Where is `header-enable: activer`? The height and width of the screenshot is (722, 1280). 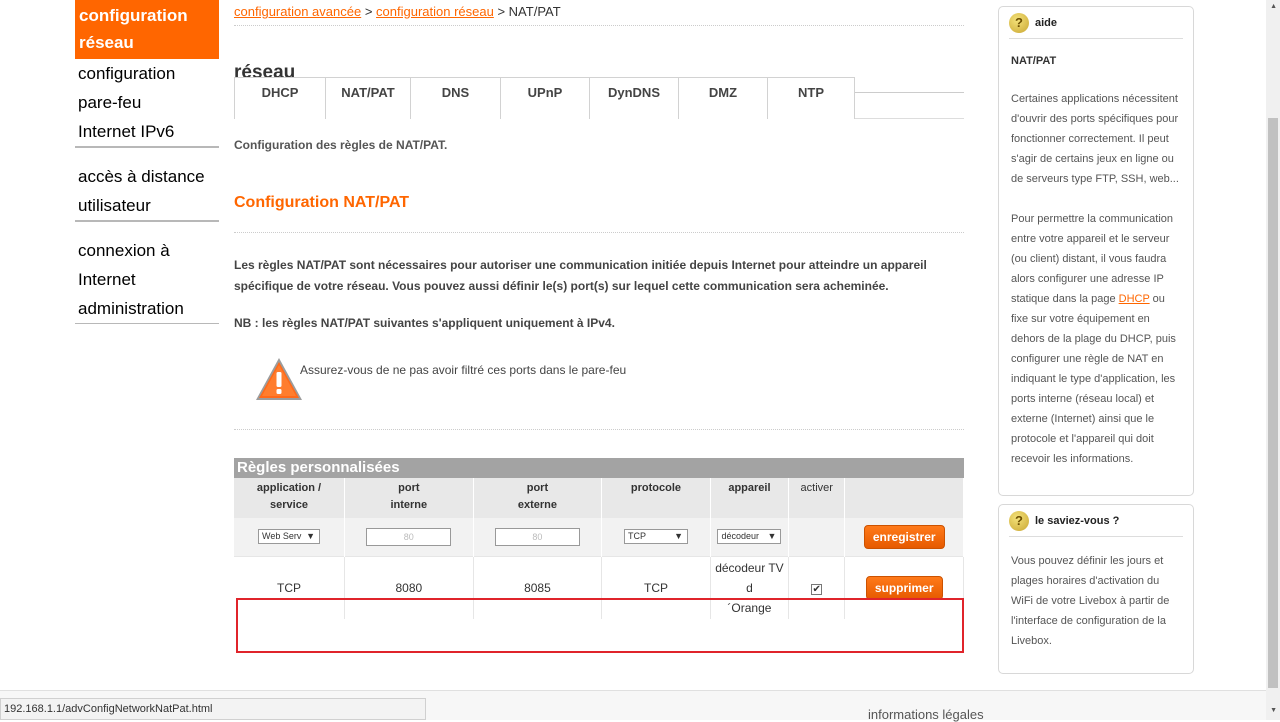 header-enable: activer is located at coordinates (817, 498).